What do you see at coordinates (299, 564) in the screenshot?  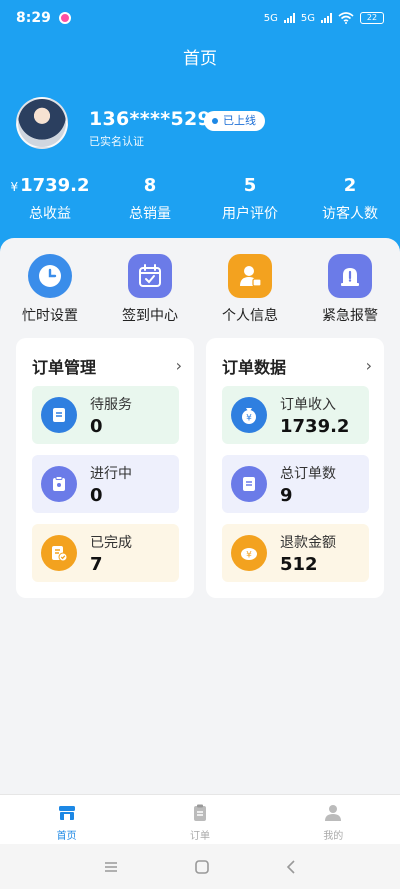 I see `card-value: 512` at bounding box center [299, 564].